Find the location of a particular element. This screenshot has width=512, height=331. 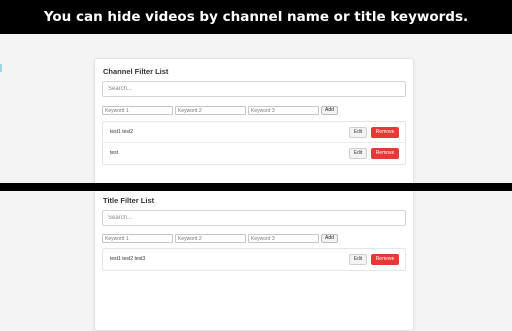

left-edge-marker is located at coordinates (1, 68).